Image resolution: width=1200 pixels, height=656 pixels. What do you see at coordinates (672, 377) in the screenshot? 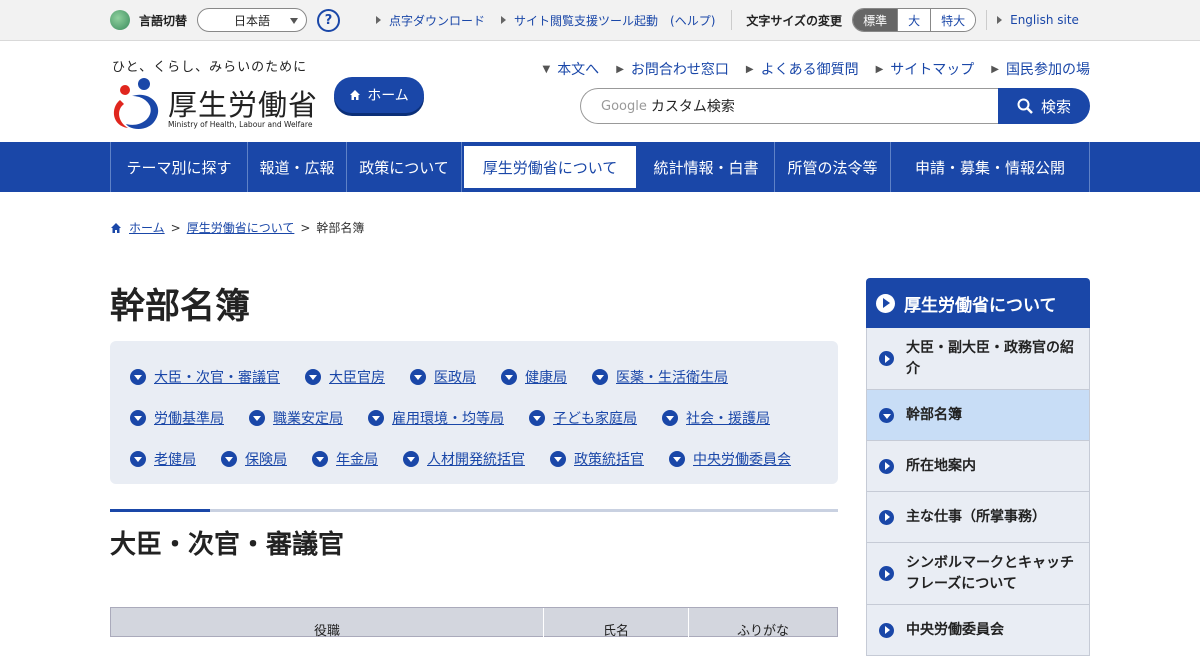
I see `anchor-link-label: 医薬・生活衛生局` at bounding box center [672, 377].